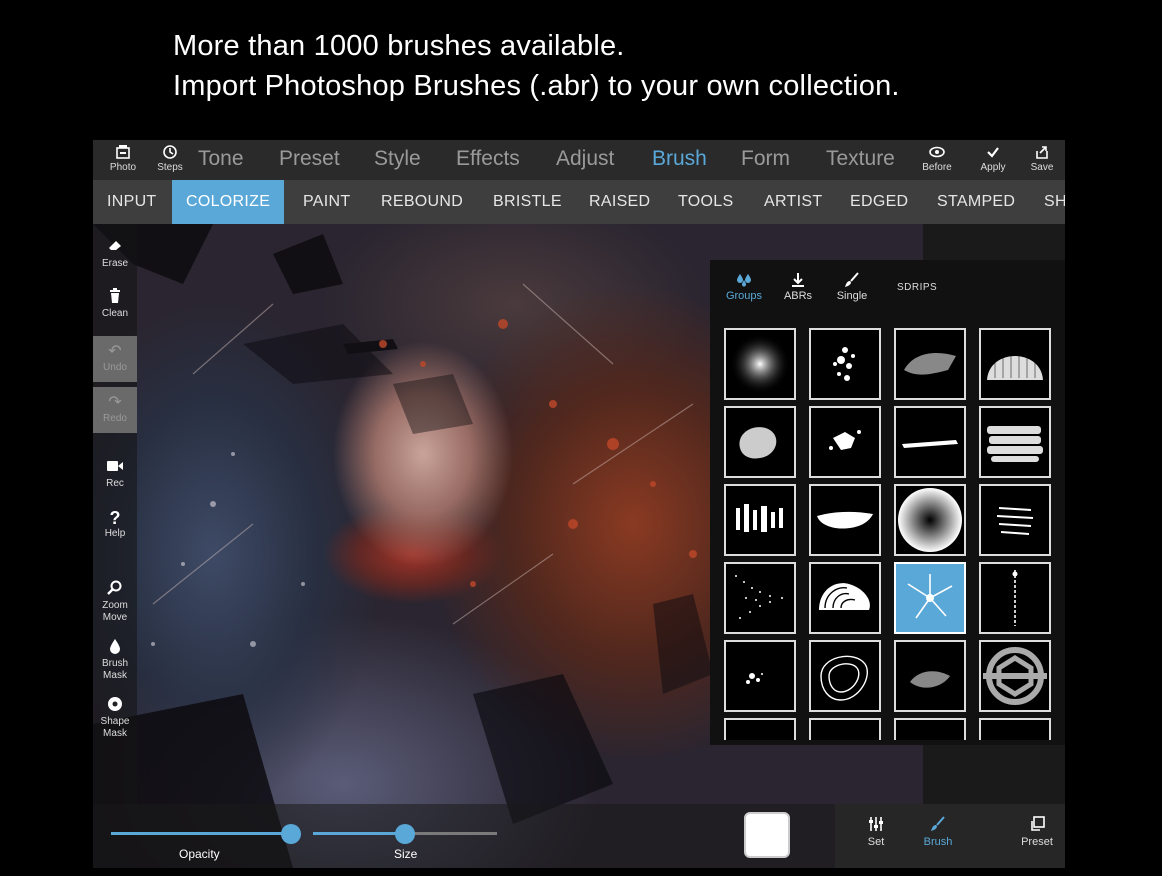  Describe the element at coordinates (115, 254) in the screenshot. I see `erase-button: Erase` at that location.